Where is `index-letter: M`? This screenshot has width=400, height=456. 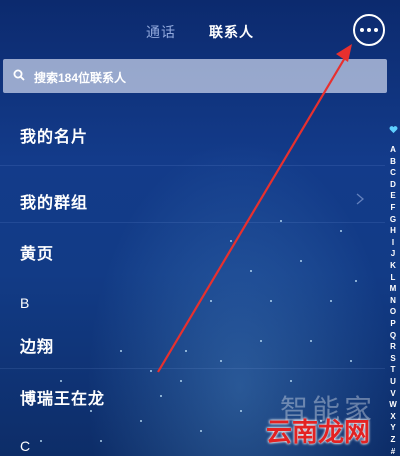
index-letter: M is located at coordinates (393, 288).